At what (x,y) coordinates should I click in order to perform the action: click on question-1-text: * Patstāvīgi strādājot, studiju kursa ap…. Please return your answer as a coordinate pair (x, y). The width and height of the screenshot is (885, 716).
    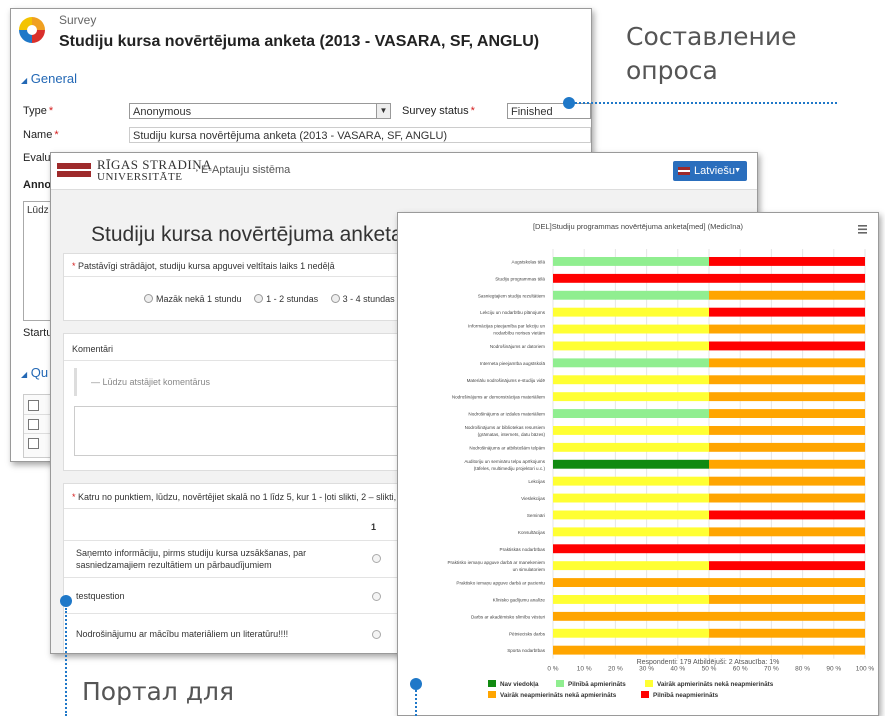
    Looking at the image, I should click on (203, 266).